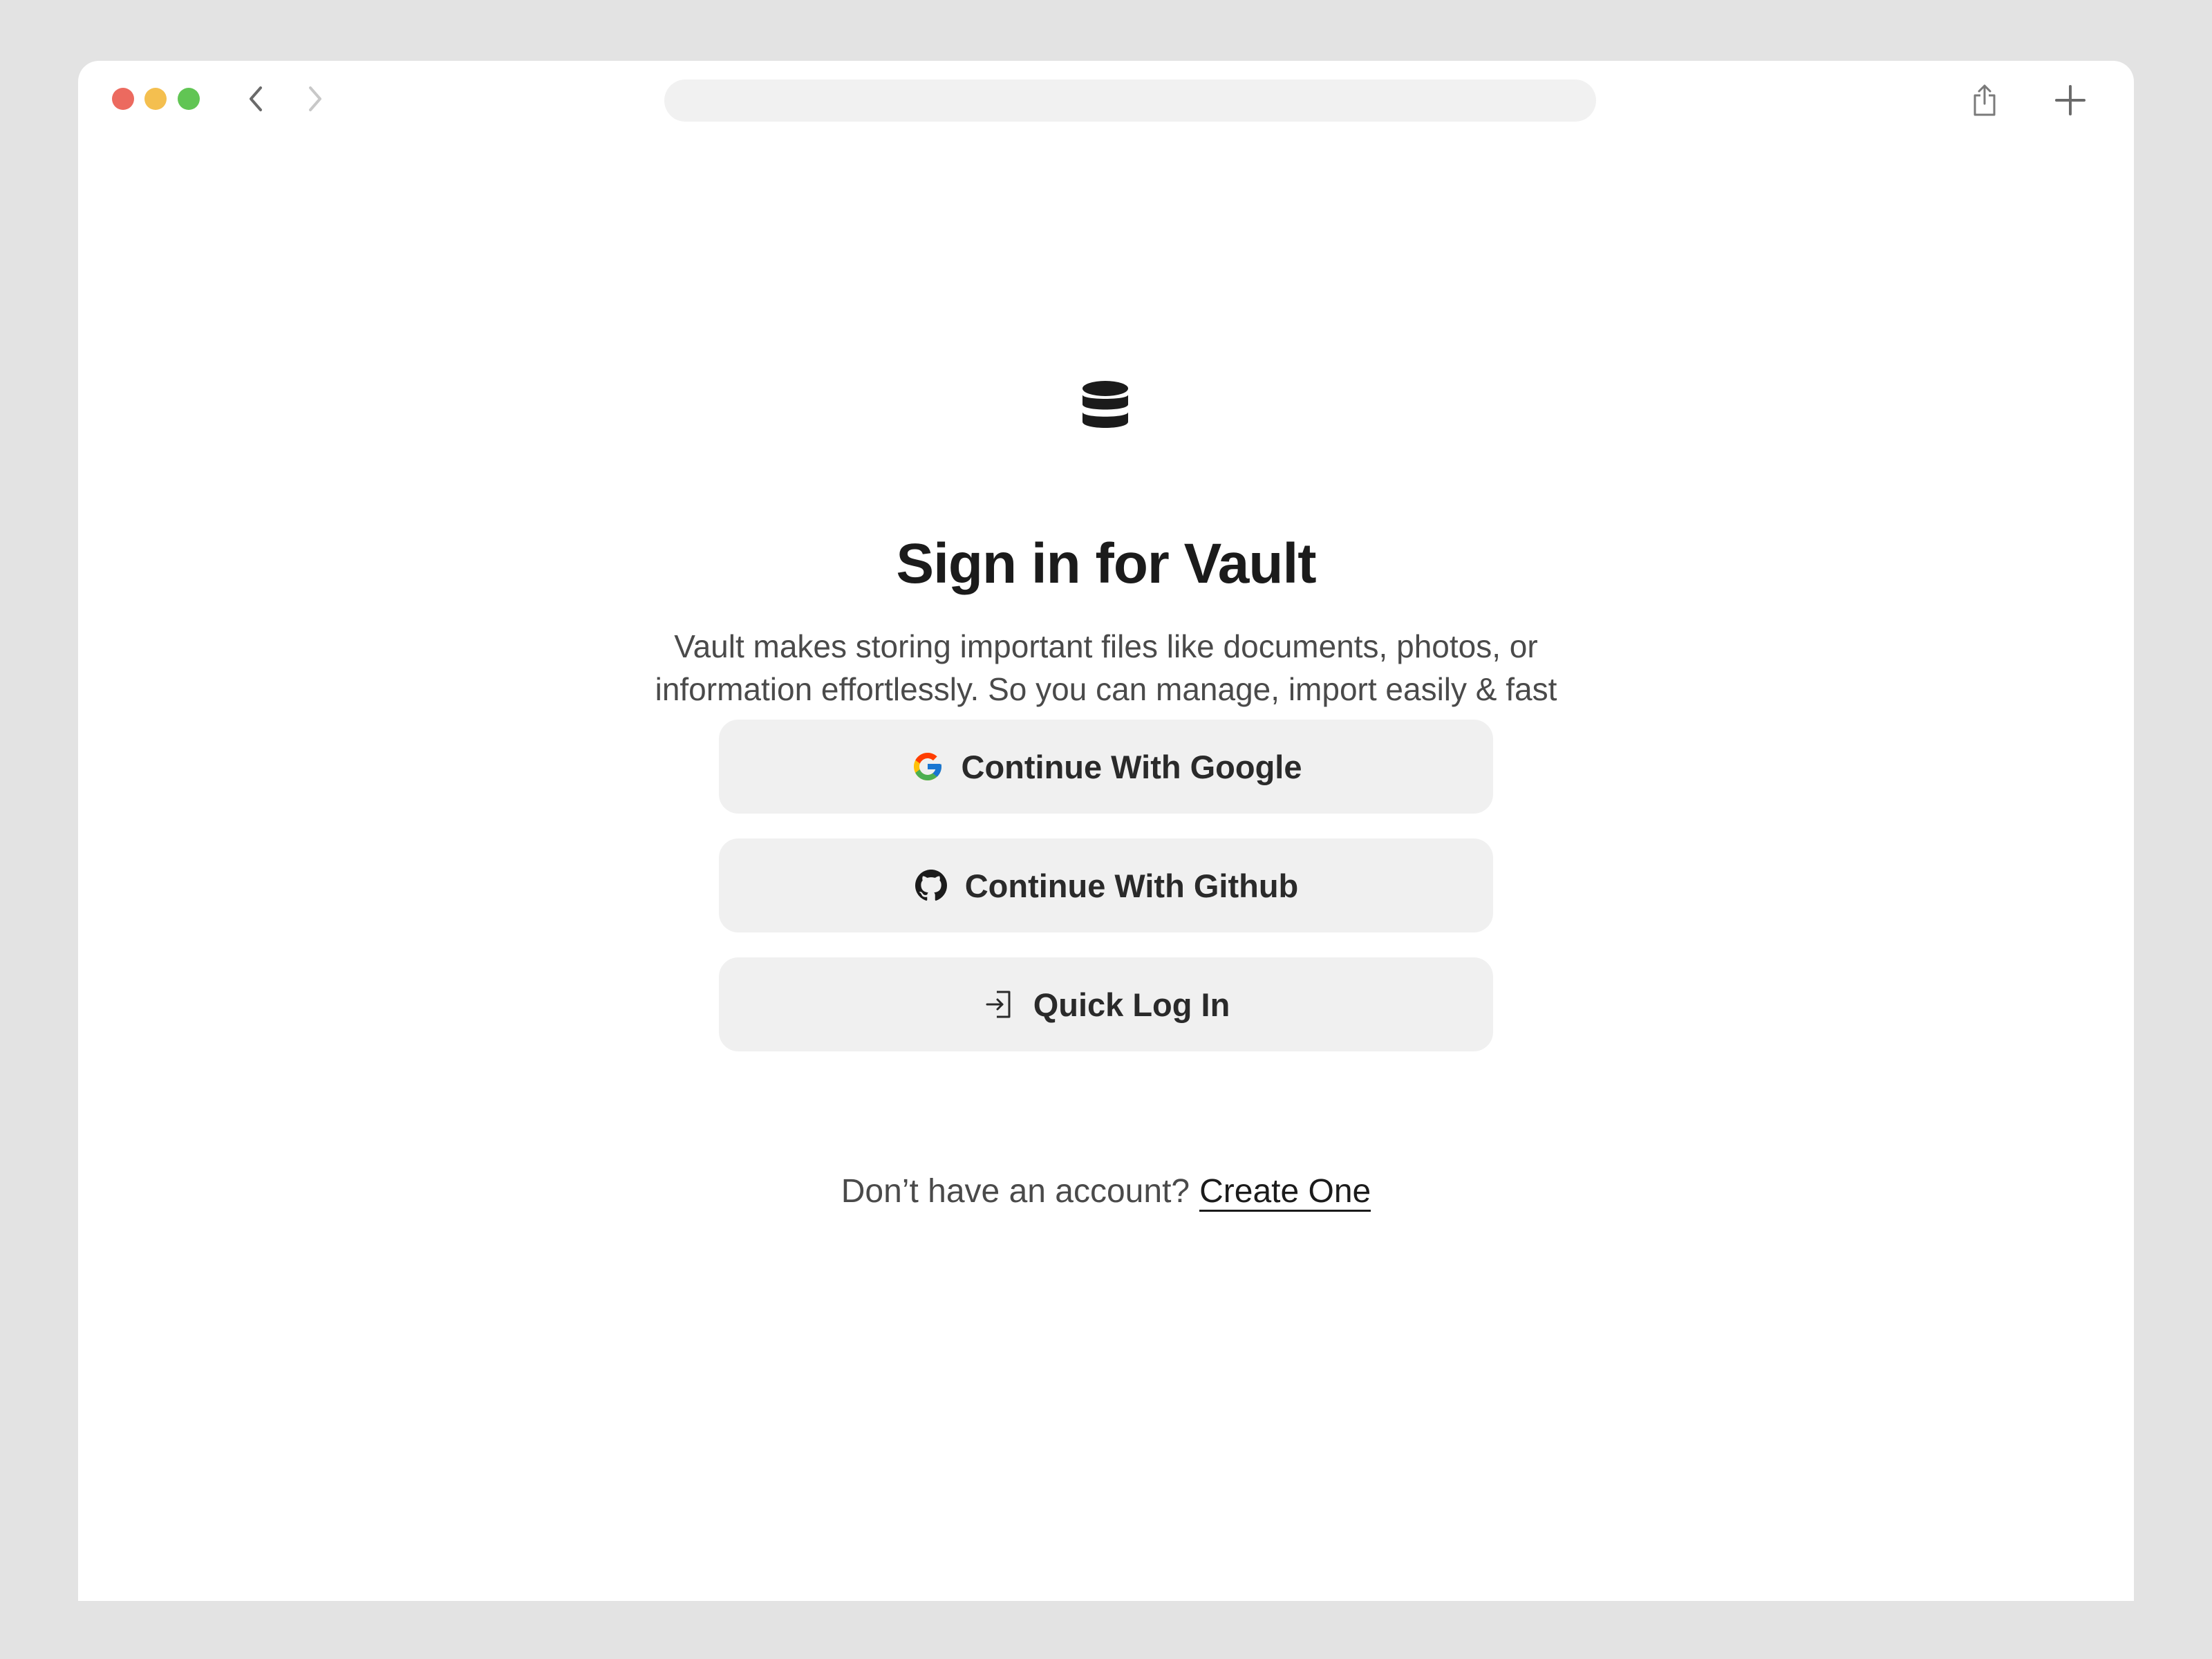 The height and width of the screenshot is (1659, 2212). Describe the element at coordinates (1105, 405) in the screenshot. I see `database-icon` at that location.